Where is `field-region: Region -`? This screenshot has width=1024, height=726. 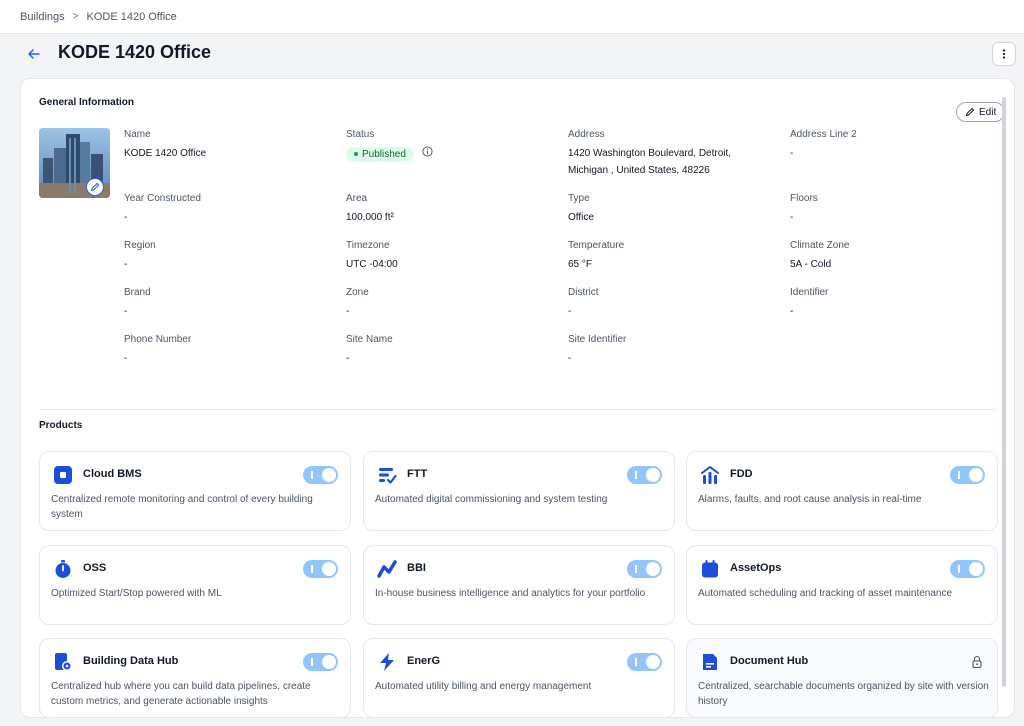 field-region: Region - is located at coordinates (224, 256).